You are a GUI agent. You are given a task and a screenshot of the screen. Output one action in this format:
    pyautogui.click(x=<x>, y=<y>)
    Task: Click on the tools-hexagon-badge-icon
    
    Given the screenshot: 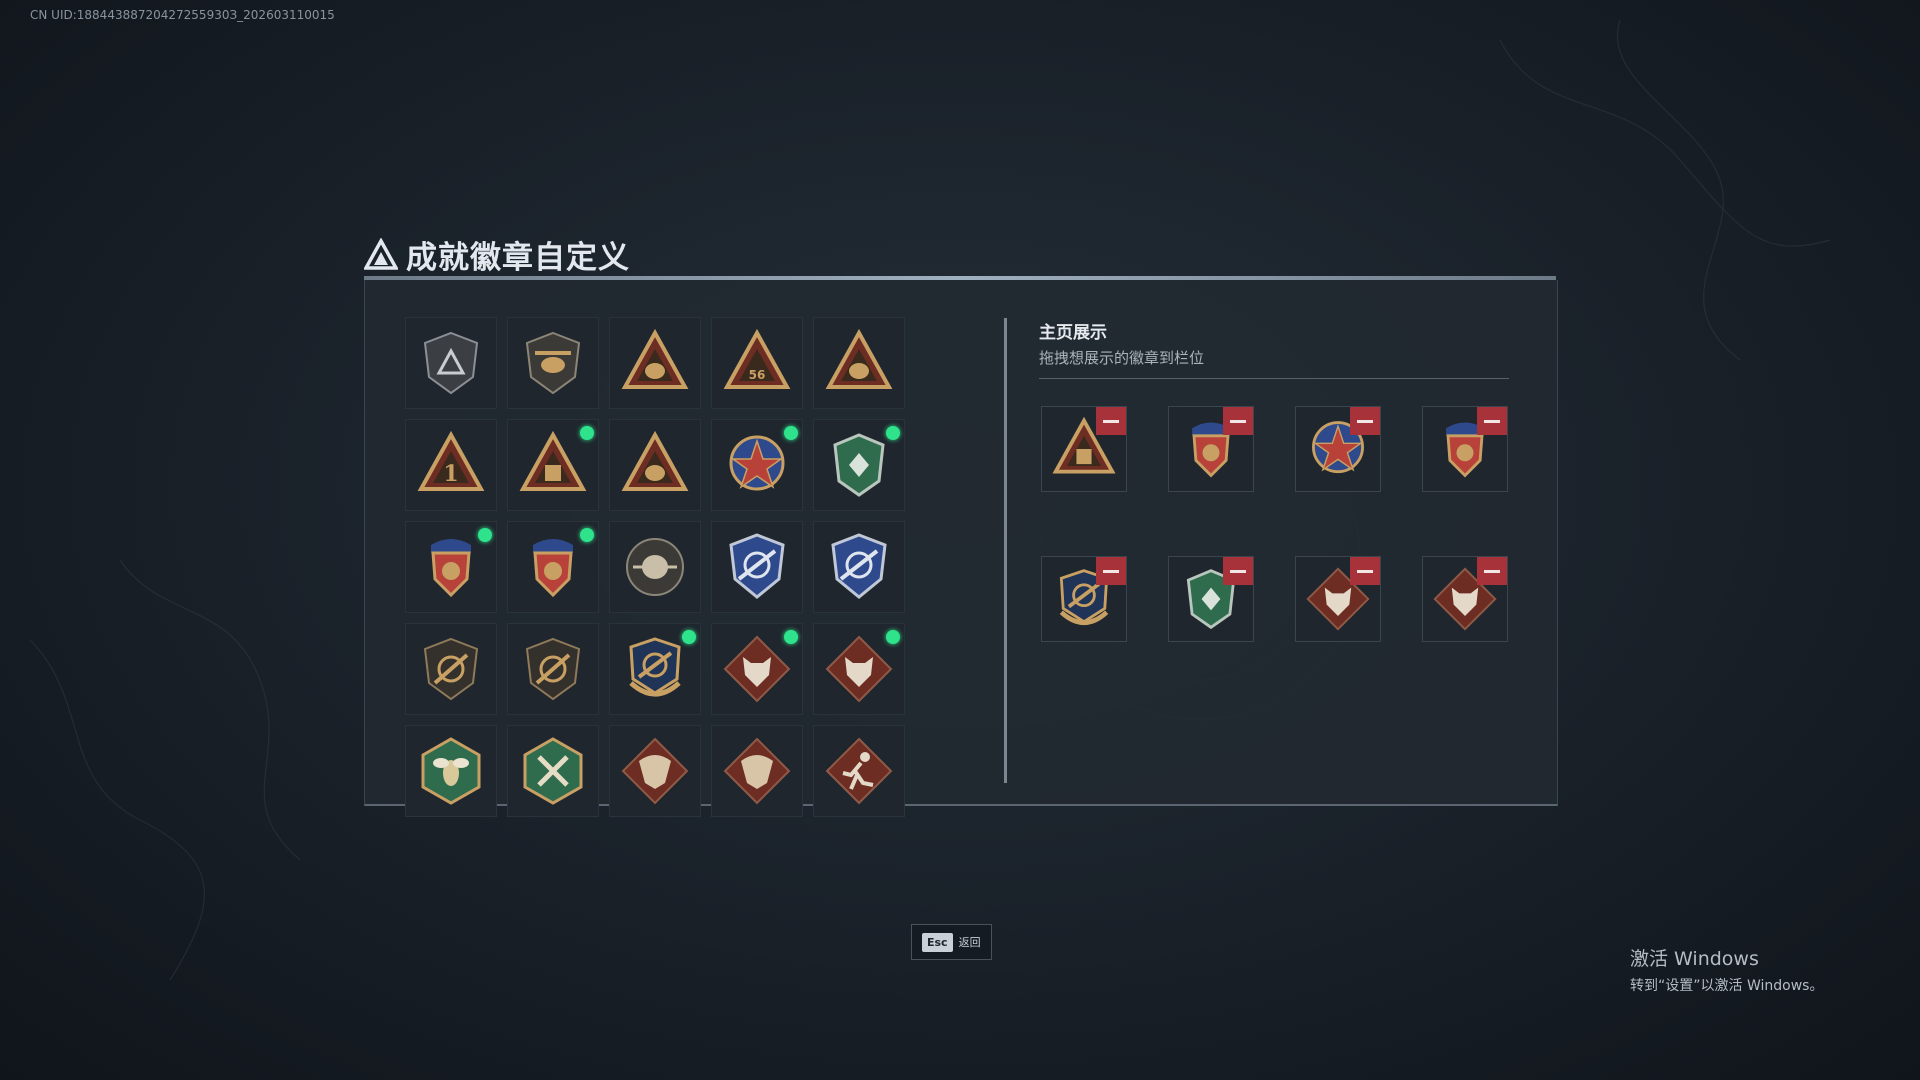 What is the action you would take?
    pyautogui.click(x=553, y=771)
    